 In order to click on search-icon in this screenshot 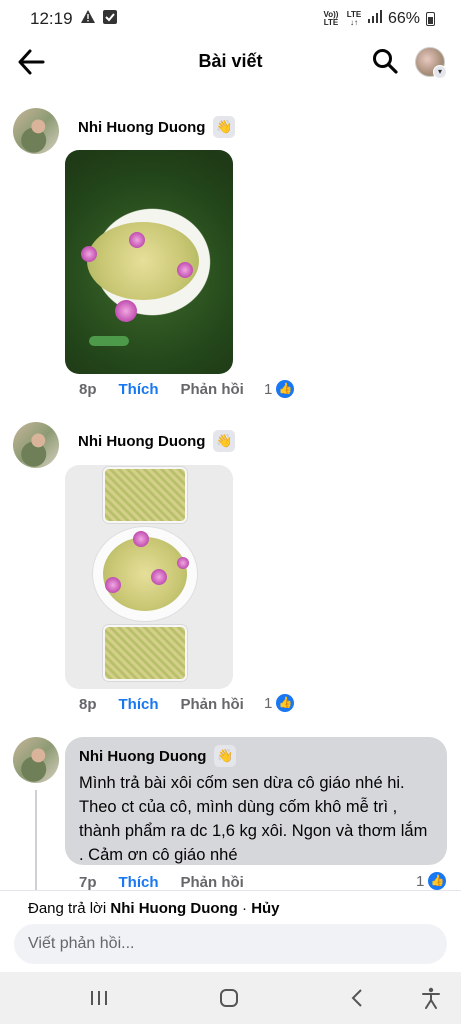, I will do `click(385, 61)`.